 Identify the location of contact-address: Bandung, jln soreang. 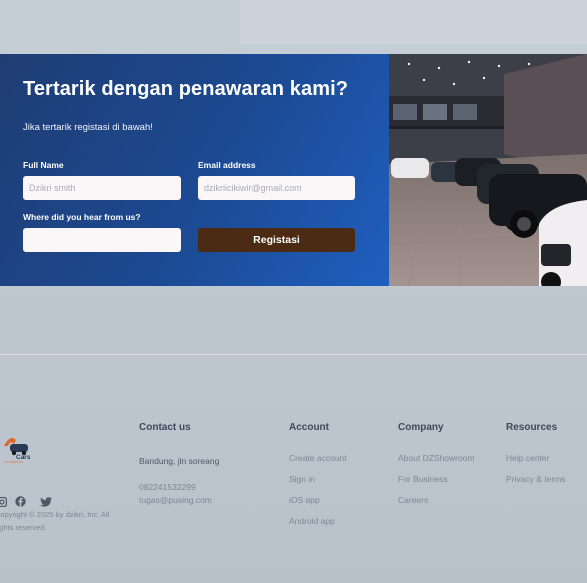
(179, 461).